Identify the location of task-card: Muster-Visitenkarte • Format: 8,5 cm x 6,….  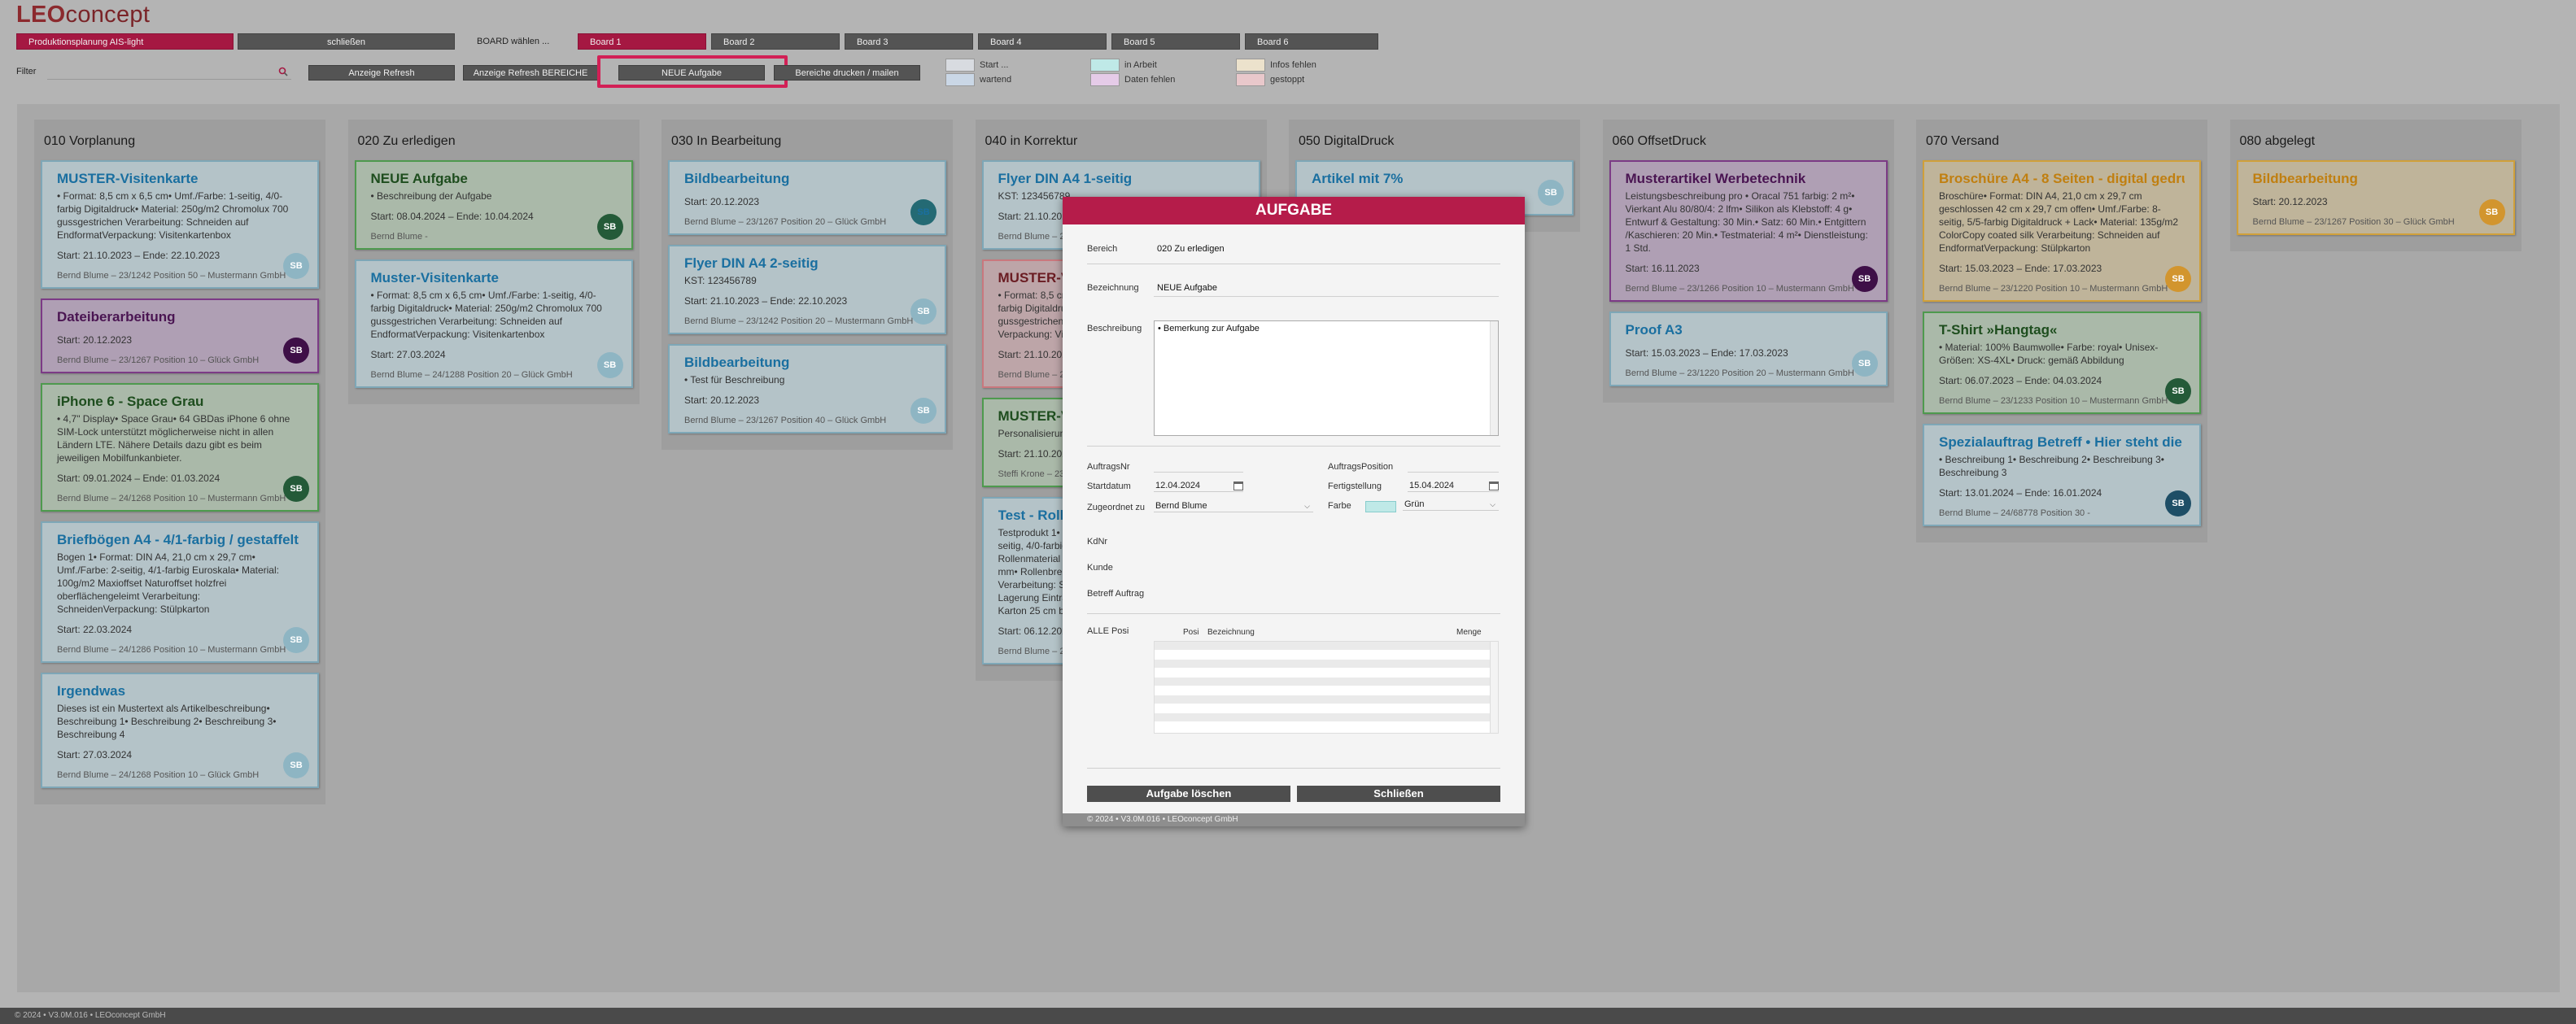
(493, 323).